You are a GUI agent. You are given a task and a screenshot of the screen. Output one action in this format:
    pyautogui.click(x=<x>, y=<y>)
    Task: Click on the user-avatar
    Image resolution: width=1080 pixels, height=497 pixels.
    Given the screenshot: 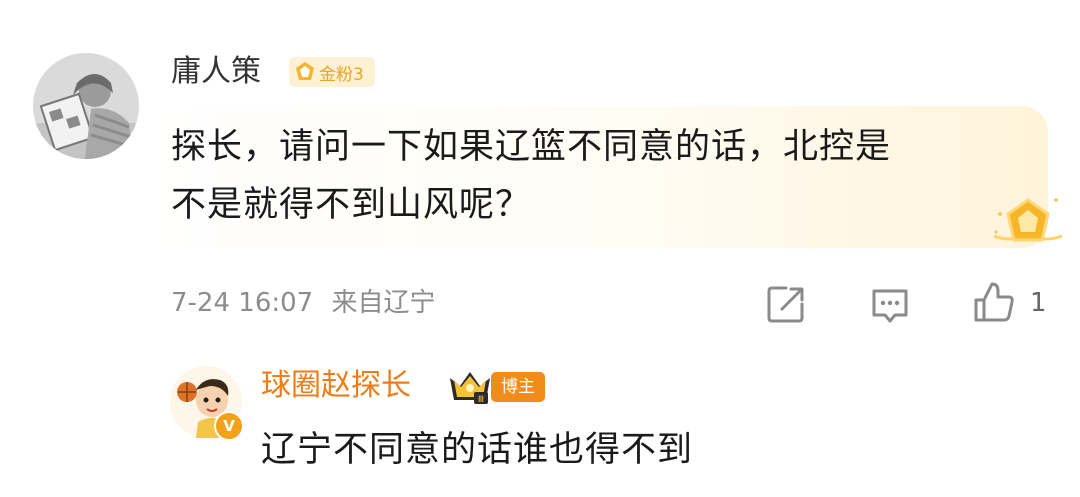 What is the action you would take?
    pyautogui.click(x=86, y=106)
    